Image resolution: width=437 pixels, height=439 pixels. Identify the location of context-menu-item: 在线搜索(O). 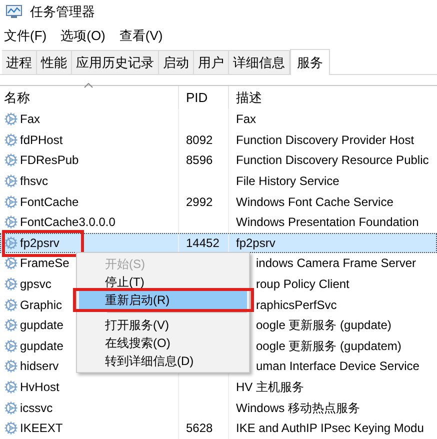
(163, 343).